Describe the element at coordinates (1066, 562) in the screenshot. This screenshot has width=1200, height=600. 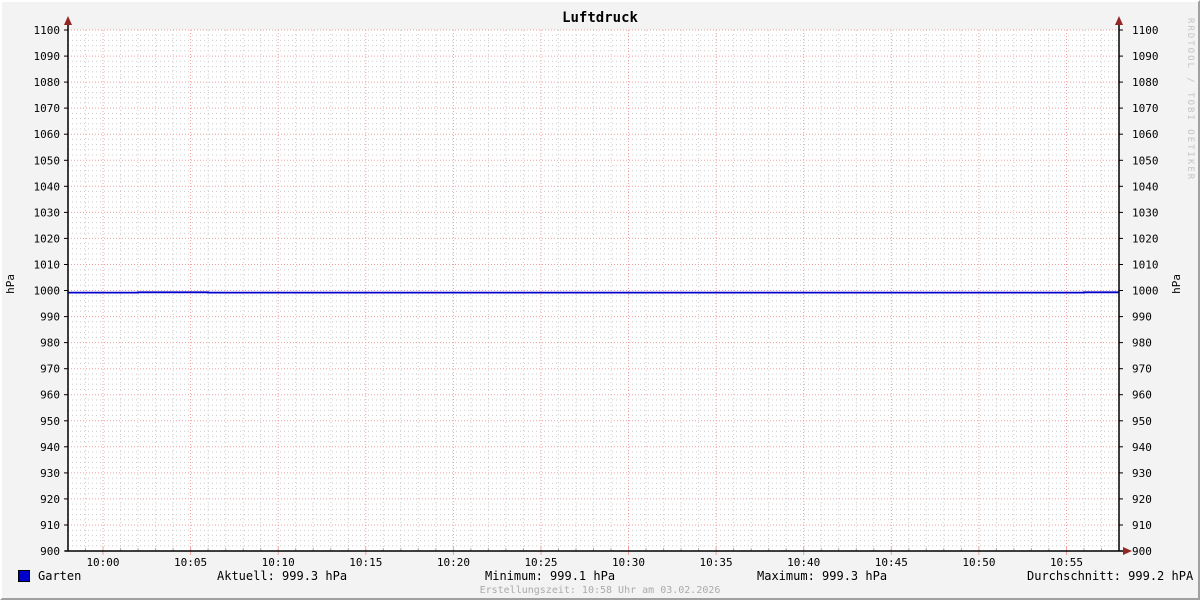
I see `svg-text: 10:55` at that location.